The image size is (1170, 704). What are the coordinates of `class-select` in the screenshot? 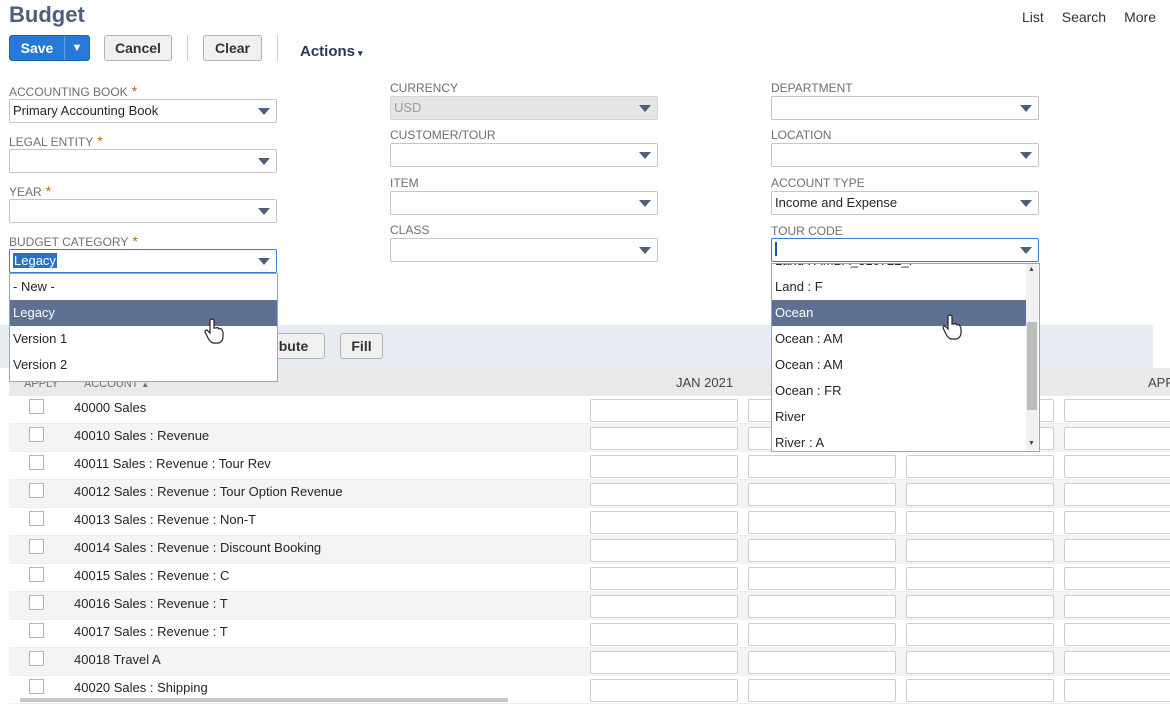 It's located at (524, 250).